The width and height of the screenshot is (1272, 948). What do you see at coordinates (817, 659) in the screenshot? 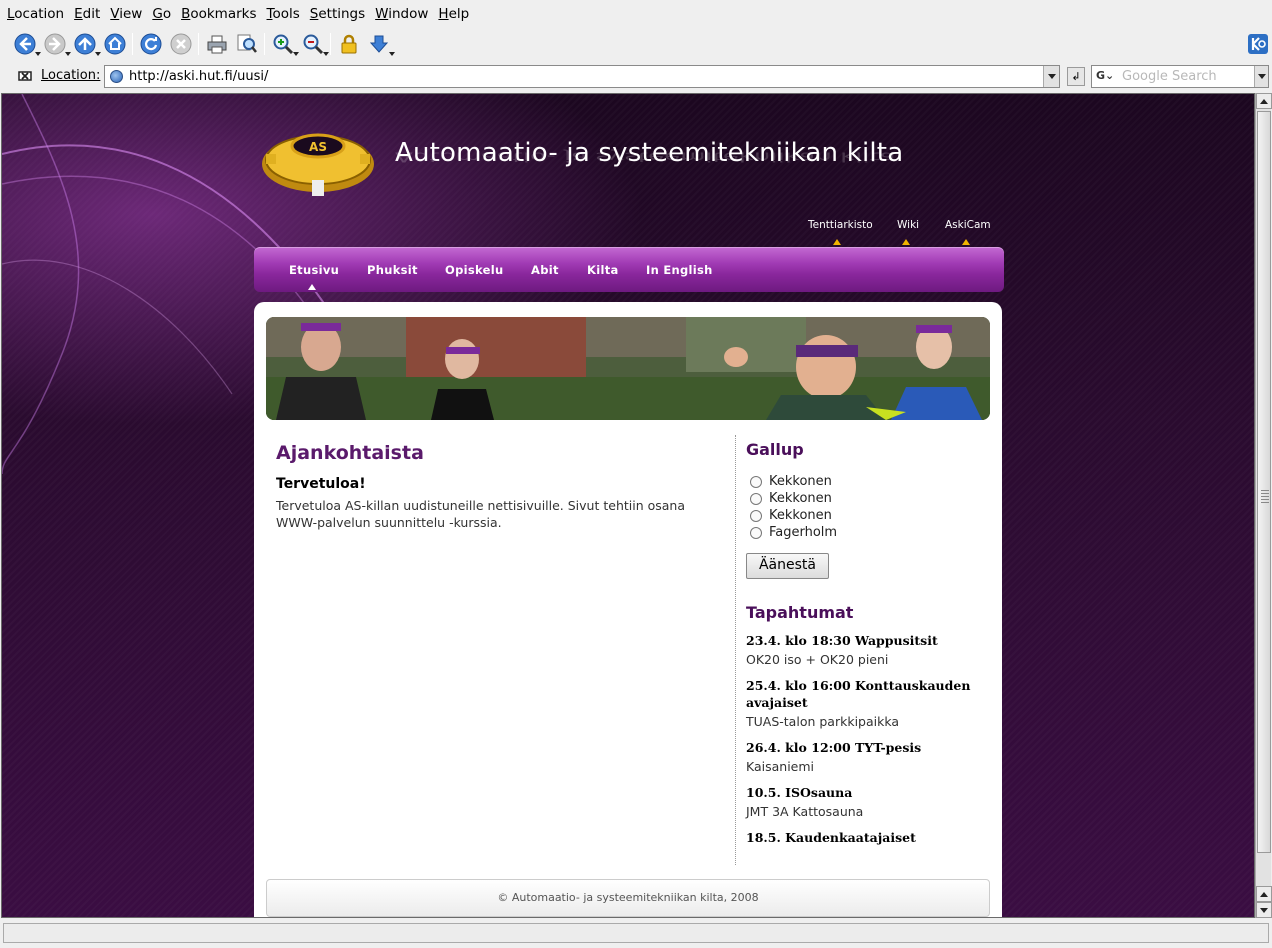
I see `event-place: OK20 iso + OK20 pieni` at bounding box center [817, 659].